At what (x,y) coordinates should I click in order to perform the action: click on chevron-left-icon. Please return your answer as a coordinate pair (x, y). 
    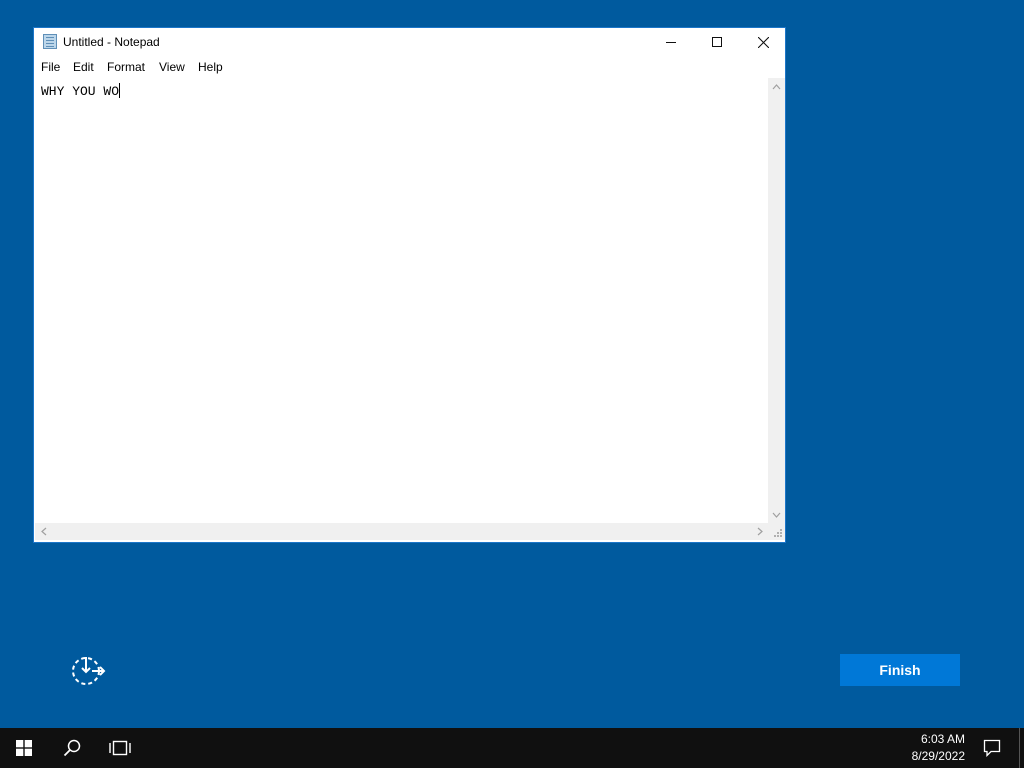
    Looking at the image, I should click on (43, 531).